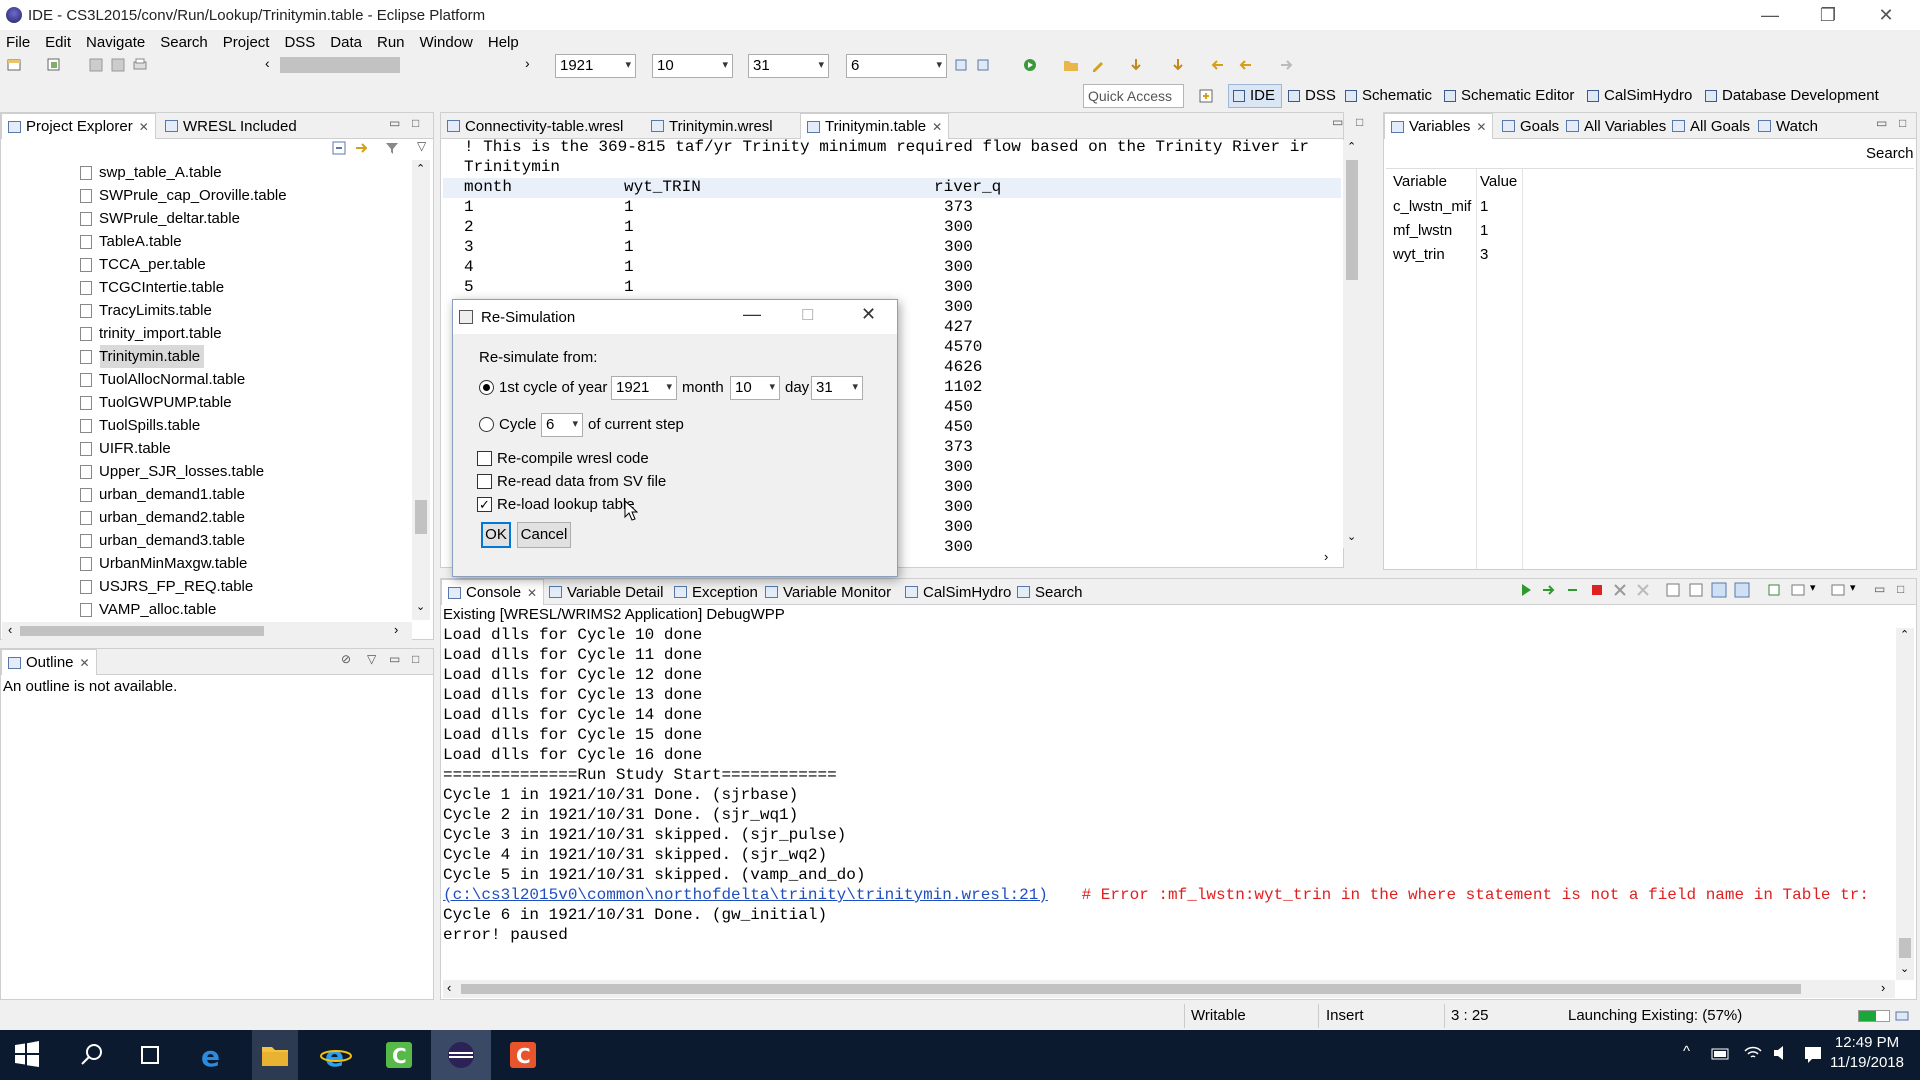 The height and width of the screenshot is (1080, 1920). What do you see at coordinates (299, 42) in the screenshot?
I see `menu-dss: DSS` at bounding box center [299, 42].